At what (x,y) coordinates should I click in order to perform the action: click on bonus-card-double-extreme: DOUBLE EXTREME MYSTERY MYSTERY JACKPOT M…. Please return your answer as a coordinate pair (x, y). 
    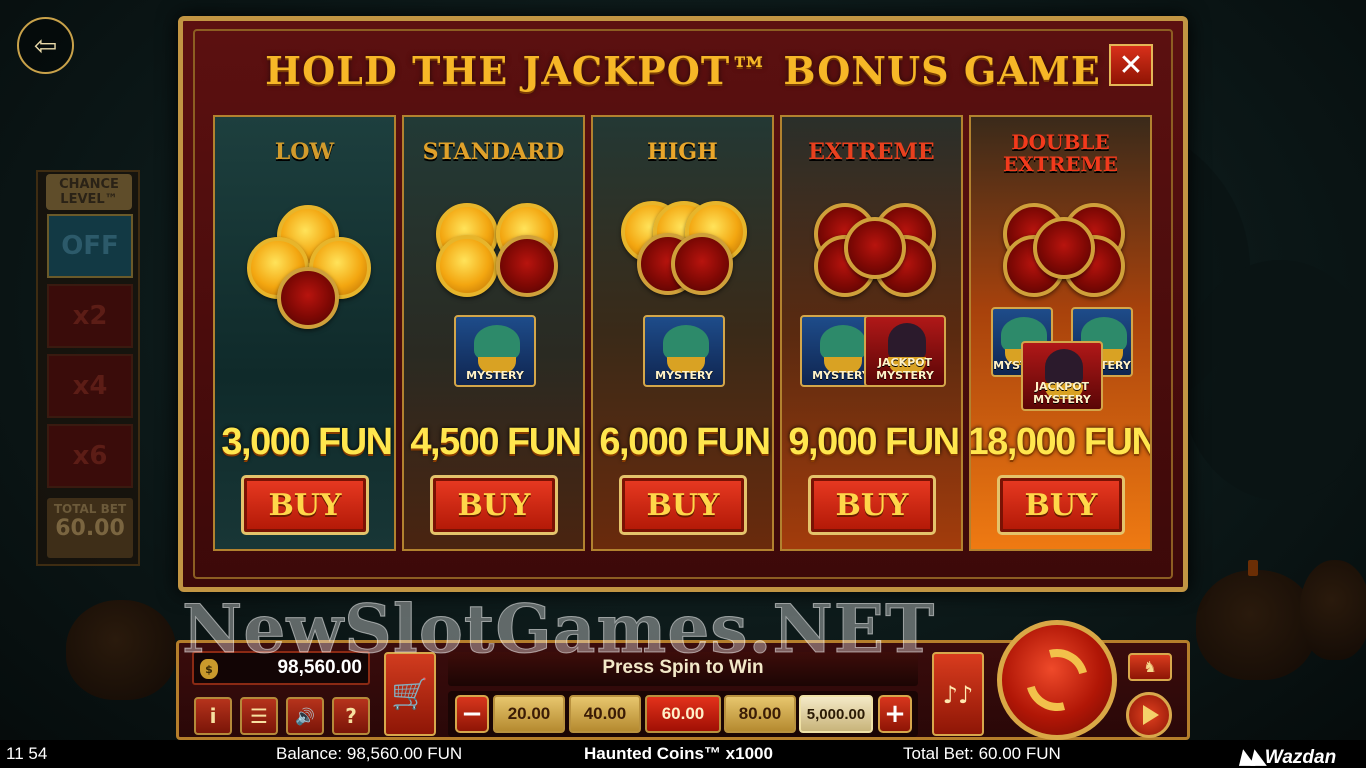
    Looking at the image, I should click on (1060, 333).